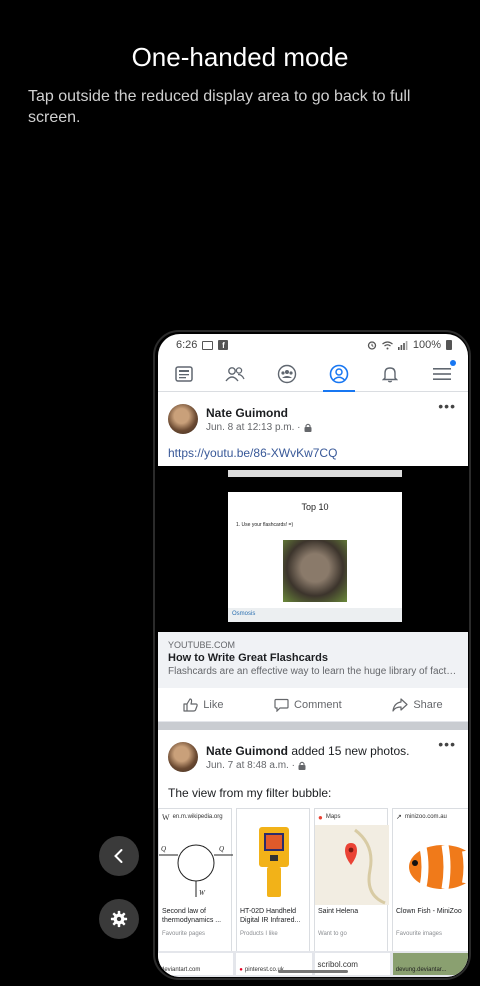 The height and width of the screenshot is (986, 480). Describe the element at coordinates (315, 615) in the screenshot. I see `osmosis-logo: Osmosis` at that location.